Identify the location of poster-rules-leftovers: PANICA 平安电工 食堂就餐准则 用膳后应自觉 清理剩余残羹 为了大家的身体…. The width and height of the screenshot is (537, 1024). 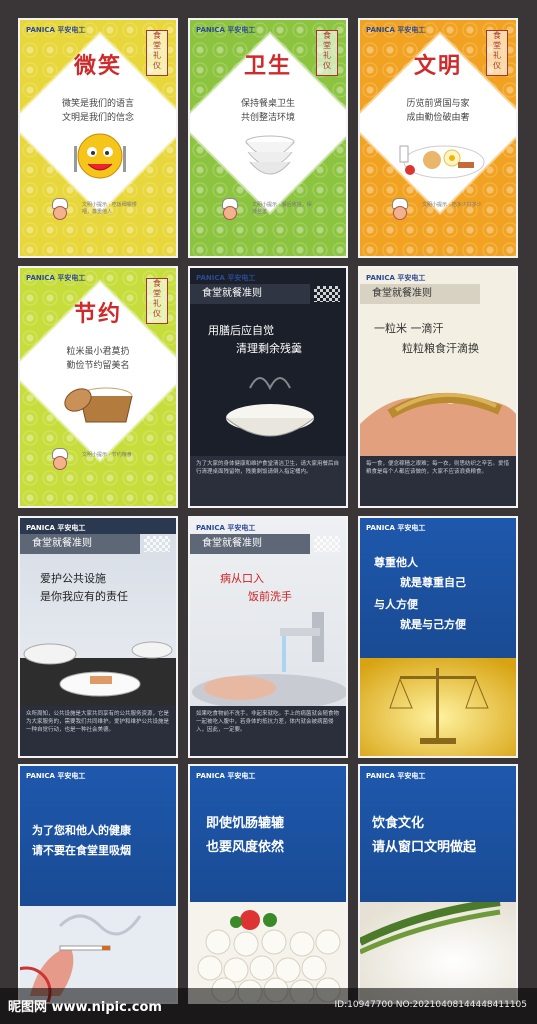
(268, 387).